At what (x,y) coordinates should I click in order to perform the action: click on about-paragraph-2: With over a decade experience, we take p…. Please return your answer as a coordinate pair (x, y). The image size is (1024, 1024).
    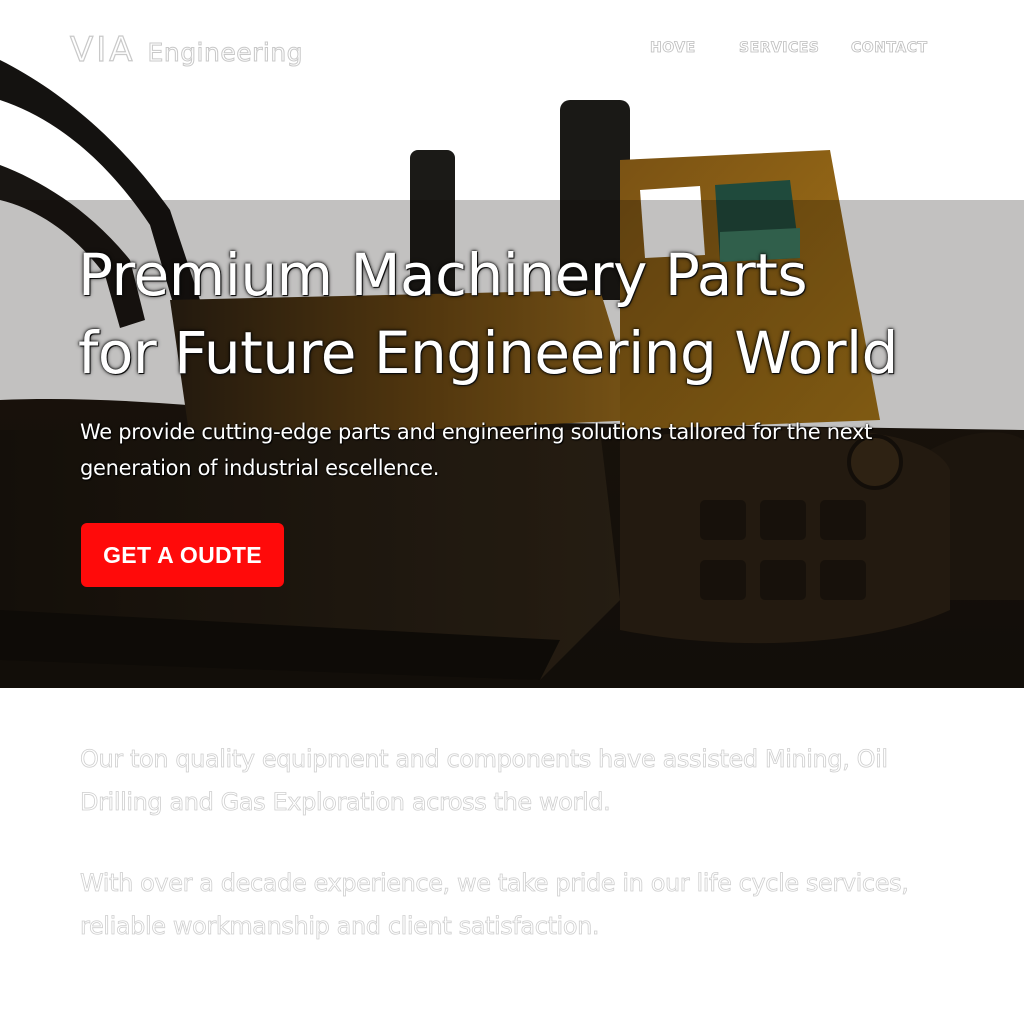
    Looking at the image, I should click on (495, 905).